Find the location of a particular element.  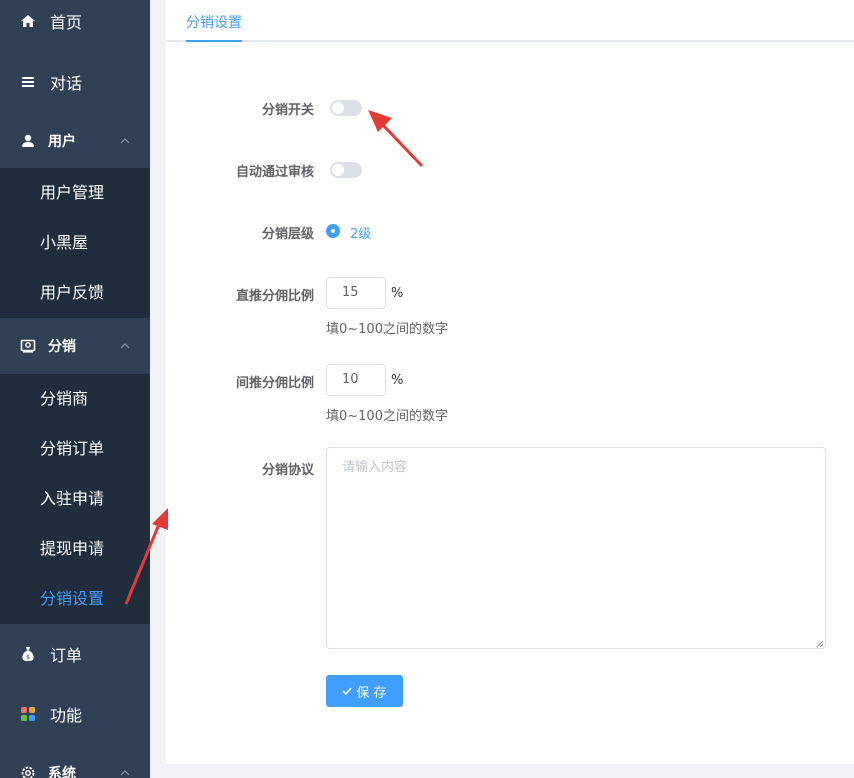

level-label: 分销层级 is located at coordinates (234, 232).